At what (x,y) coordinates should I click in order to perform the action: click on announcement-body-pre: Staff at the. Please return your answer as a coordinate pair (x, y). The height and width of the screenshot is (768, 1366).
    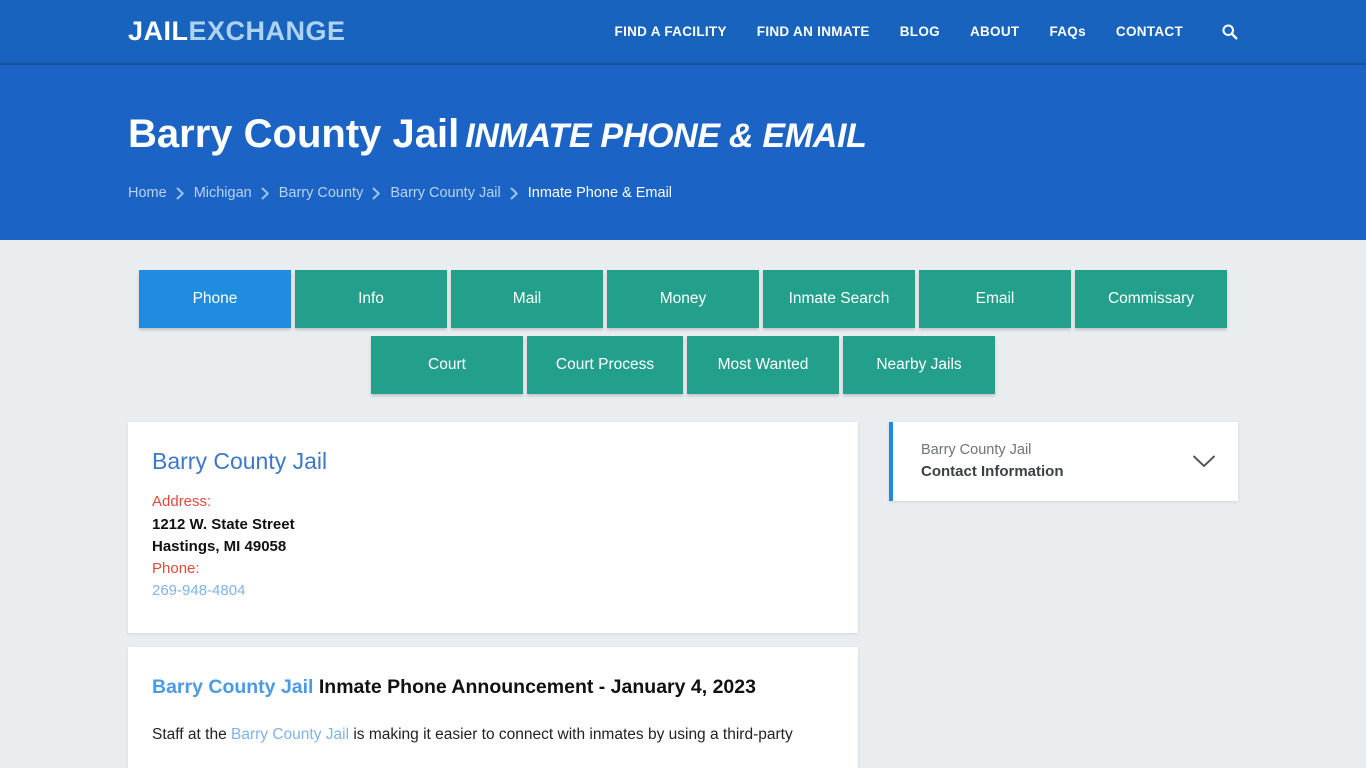
    Looking at the image, I should click on (191, 735).